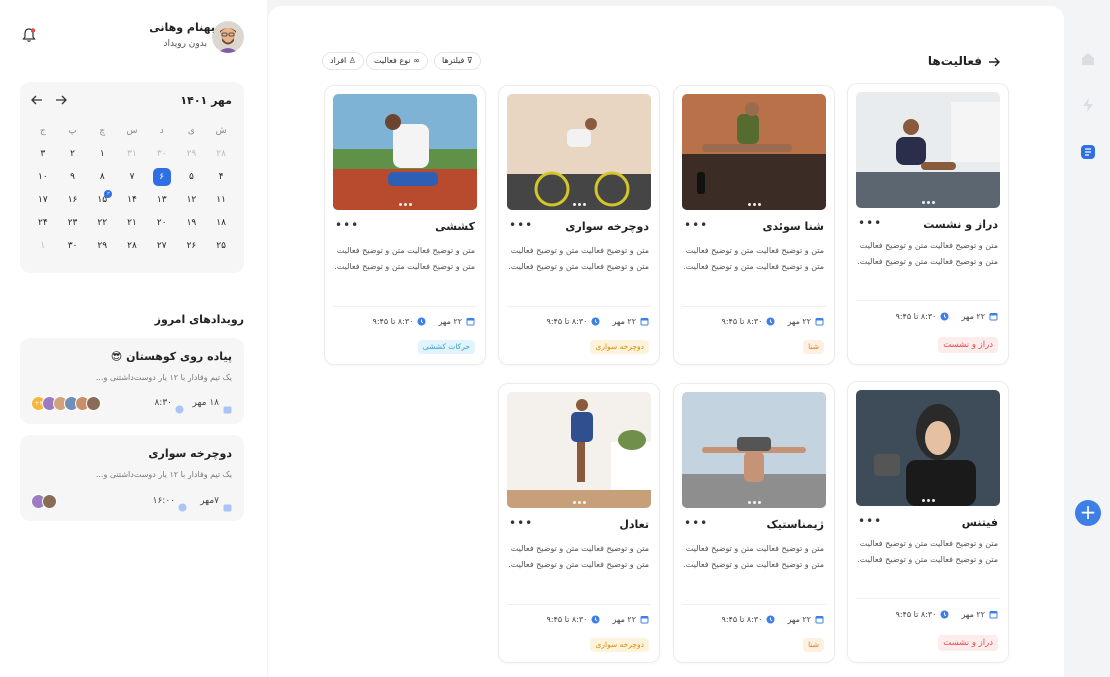  Describe the element at coordinates (944, 316) in the screenshot. I see `clock-icon` at that location.